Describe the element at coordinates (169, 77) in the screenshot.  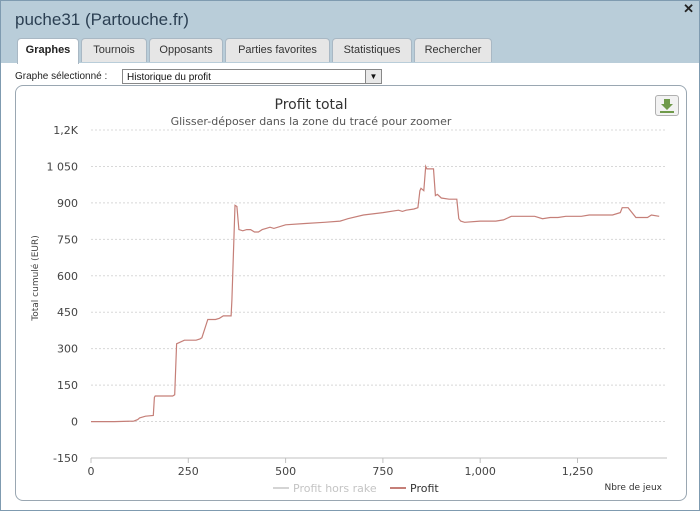
I see `graph-select-value: Historique du profit` at that location.